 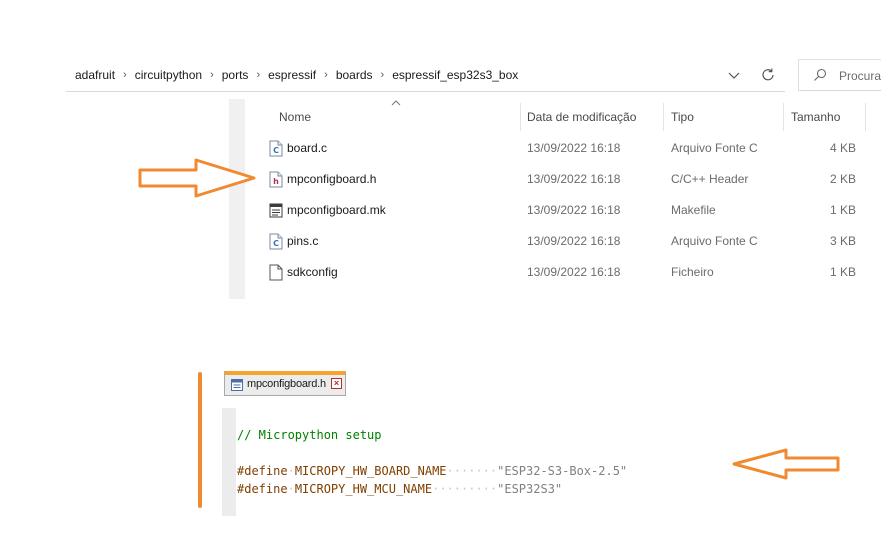 I want to click on search-icon, so click(x=820, y=74).